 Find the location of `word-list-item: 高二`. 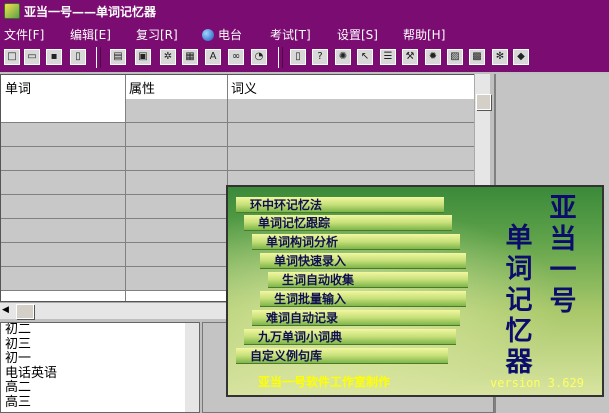

word-list-item: 高二 is located at coordinates (100, 388).